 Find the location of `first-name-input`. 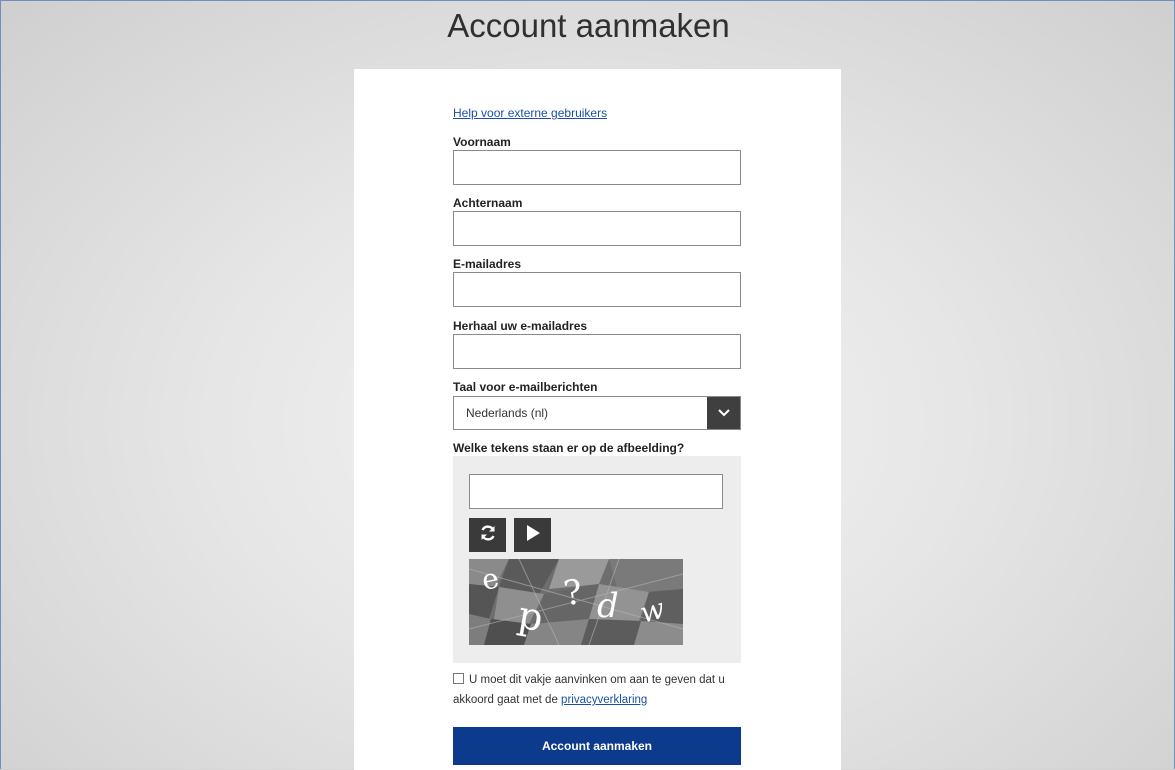

first-name-input is located at coordinates (597, 167).